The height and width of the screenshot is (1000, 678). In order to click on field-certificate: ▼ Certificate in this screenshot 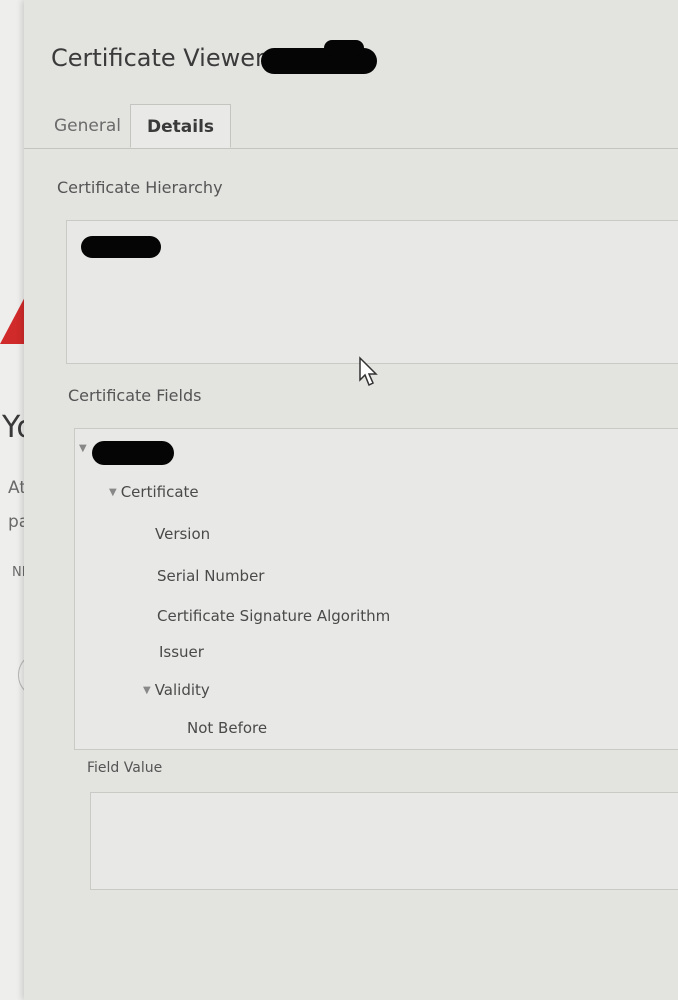, I will do `click(154, 492)`.